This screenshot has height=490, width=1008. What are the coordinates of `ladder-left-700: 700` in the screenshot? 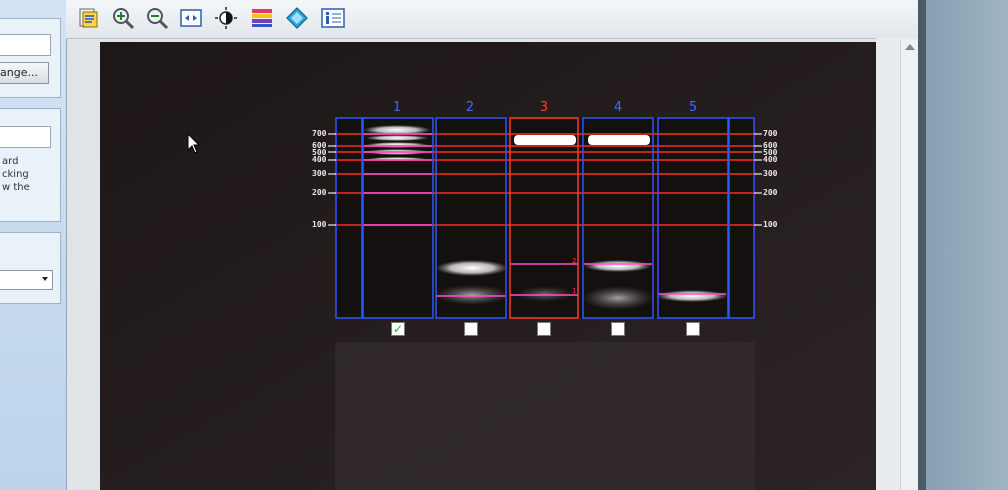 It's located at (319, 133).